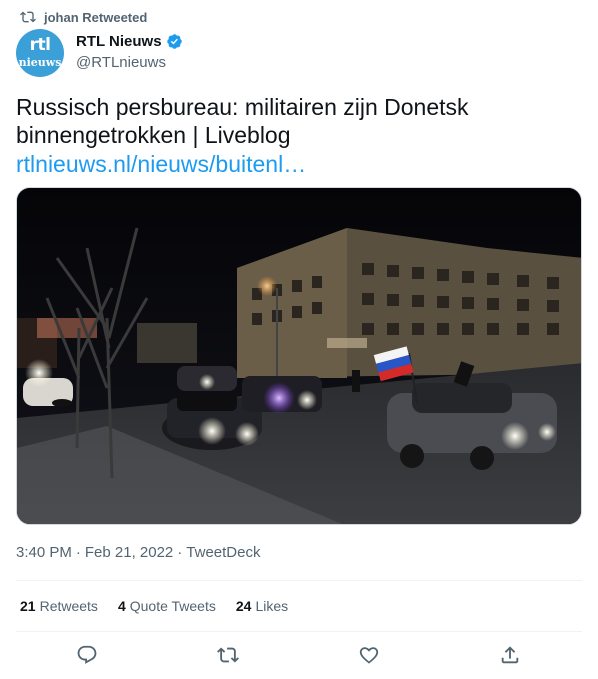  Describe the element at coordinates (223, 552) in the screenshot. I see `tweet-source: TweetDeck` at that location.